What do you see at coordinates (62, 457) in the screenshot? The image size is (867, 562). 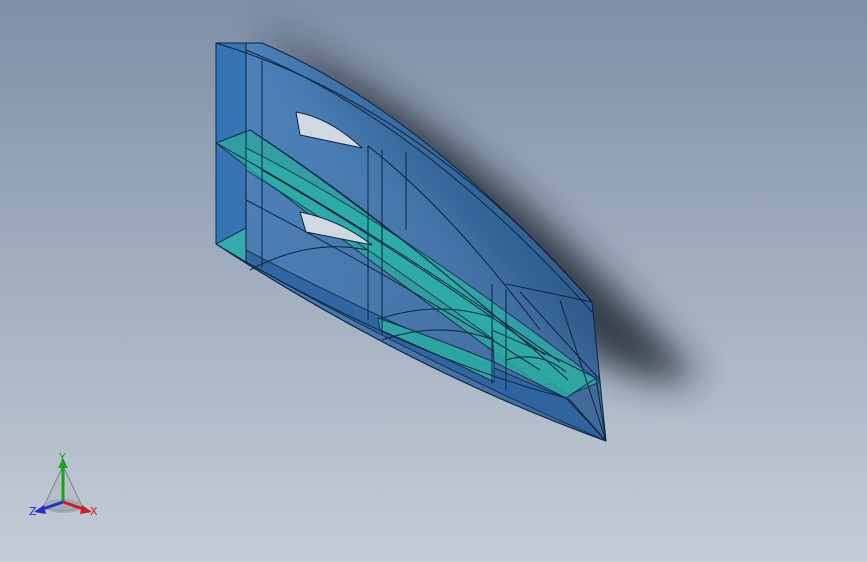 I see `y-axis-label: Y` at bounding box center [62, 457].